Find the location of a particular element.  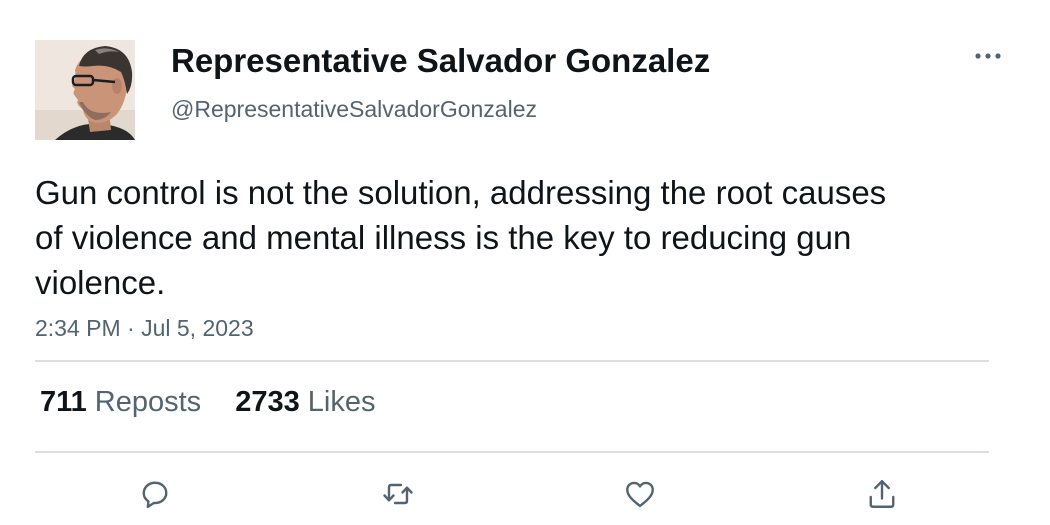

reply-icon is located at coordinates (155, 495).